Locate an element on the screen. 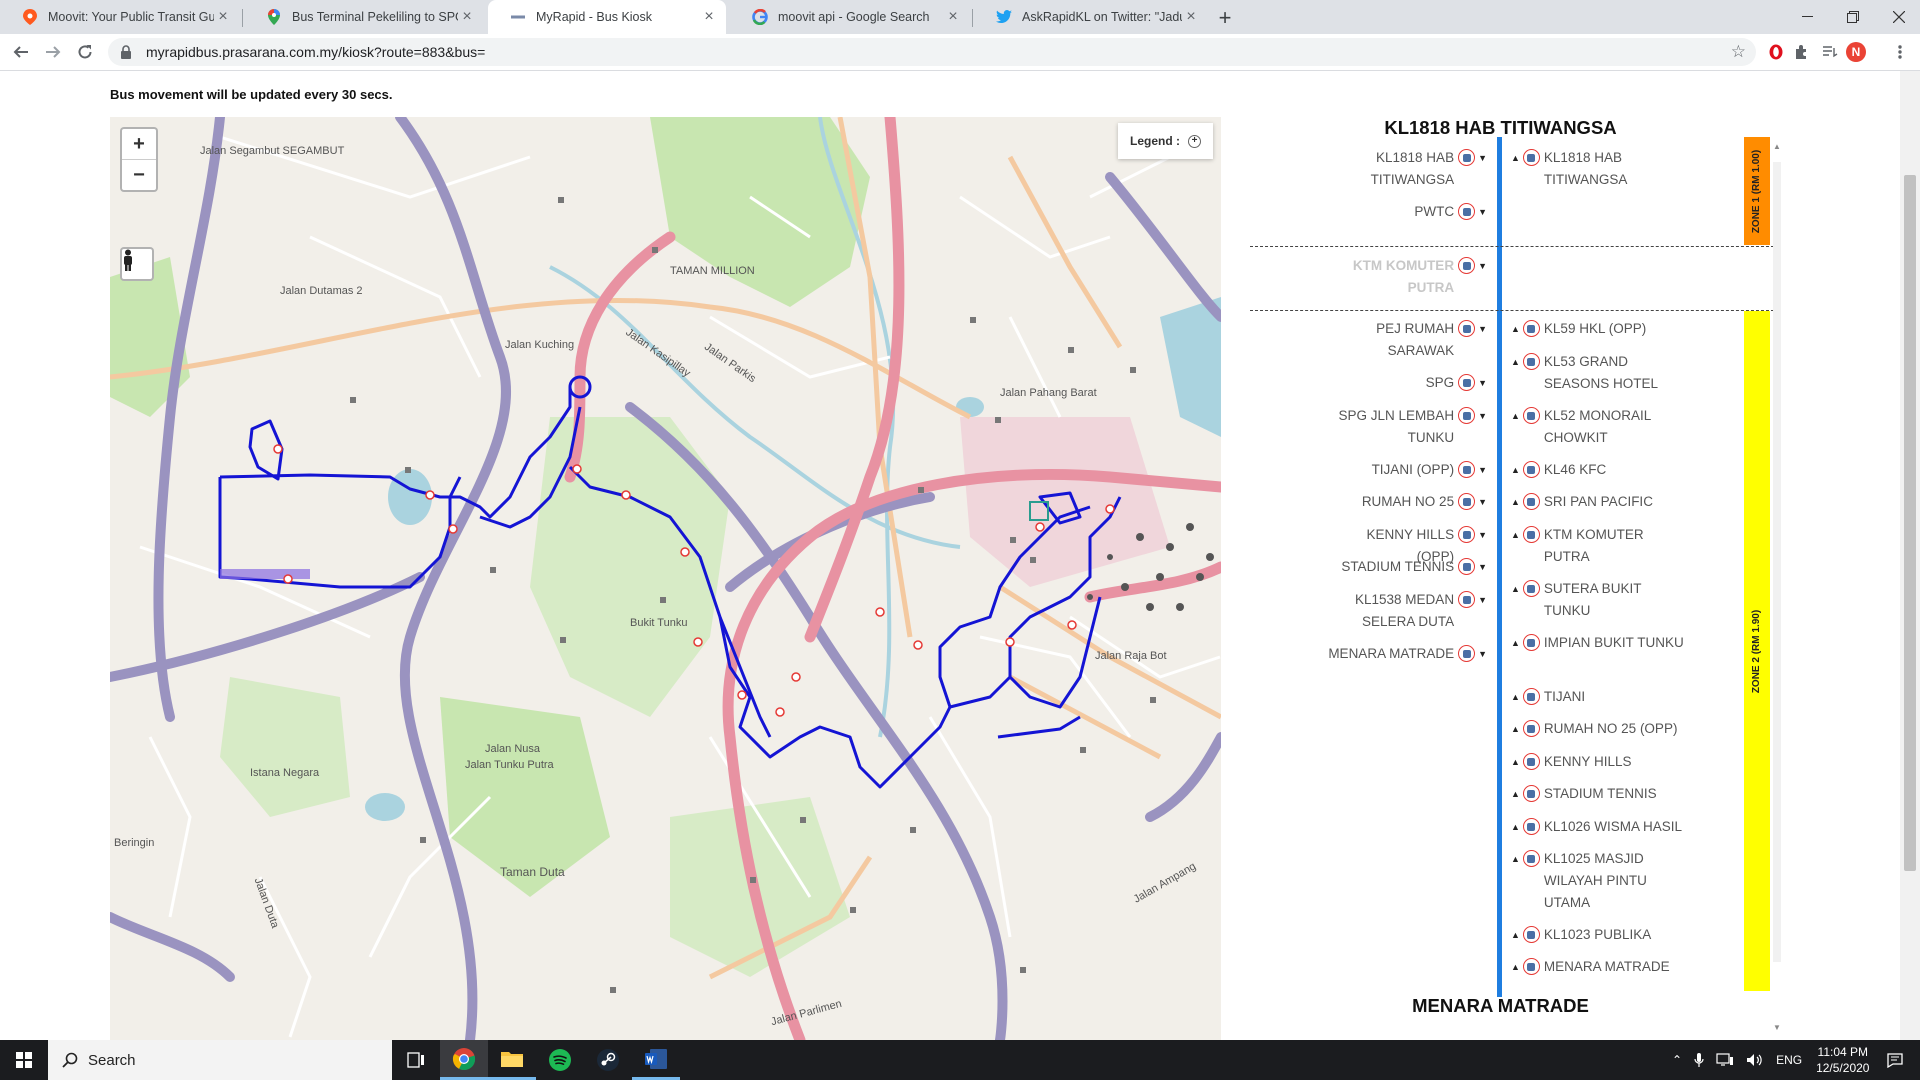 This screenshot has height=1080, width=1920. bookmark-star-icon: ☆ is located at coordinates (1738, 52).